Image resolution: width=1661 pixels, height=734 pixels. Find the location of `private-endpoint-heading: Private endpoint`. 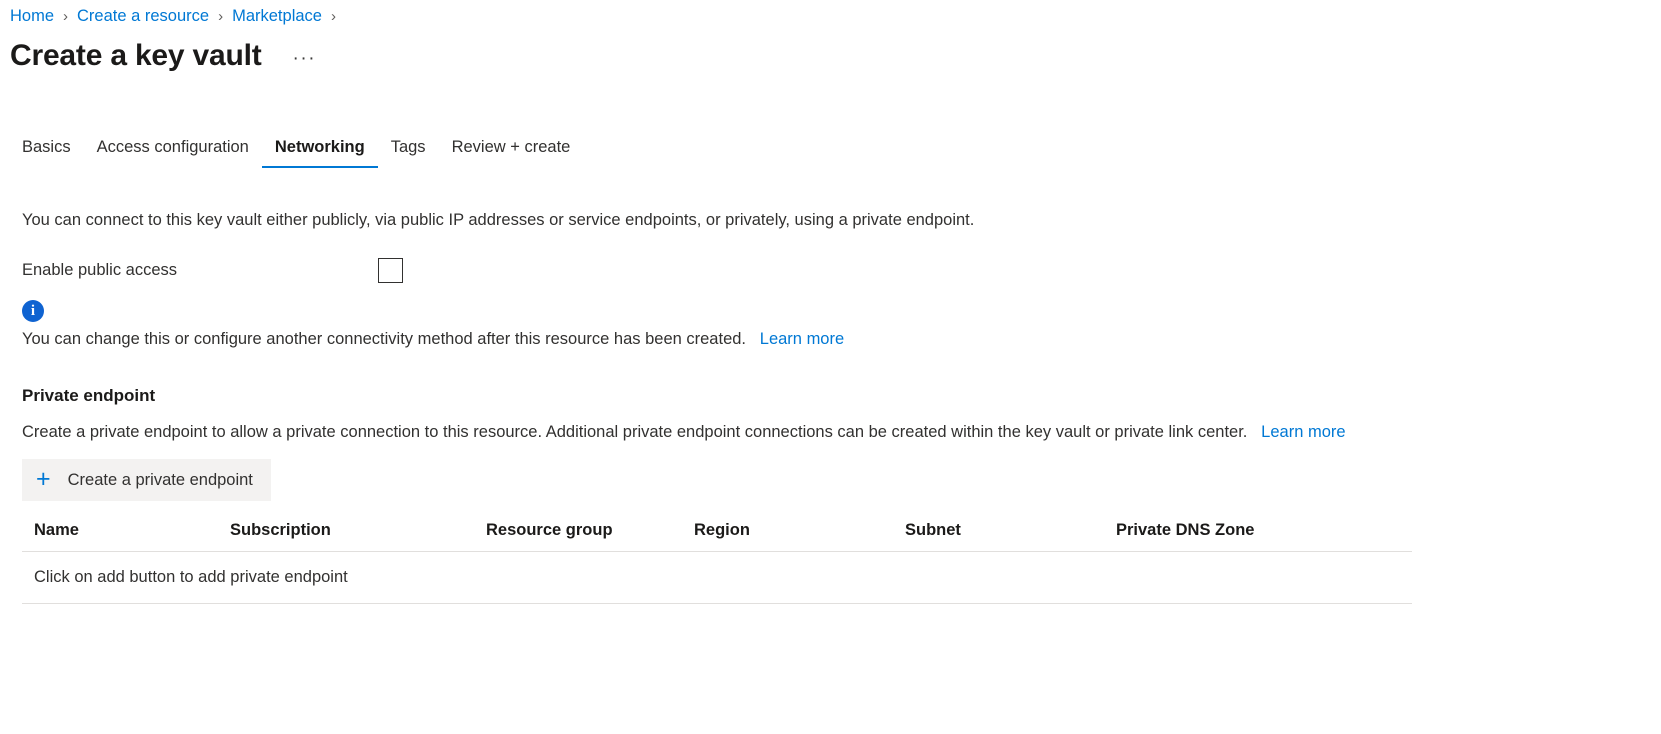

private-endpoint-heading: Private endpoint is located at coordinates (89, 396).